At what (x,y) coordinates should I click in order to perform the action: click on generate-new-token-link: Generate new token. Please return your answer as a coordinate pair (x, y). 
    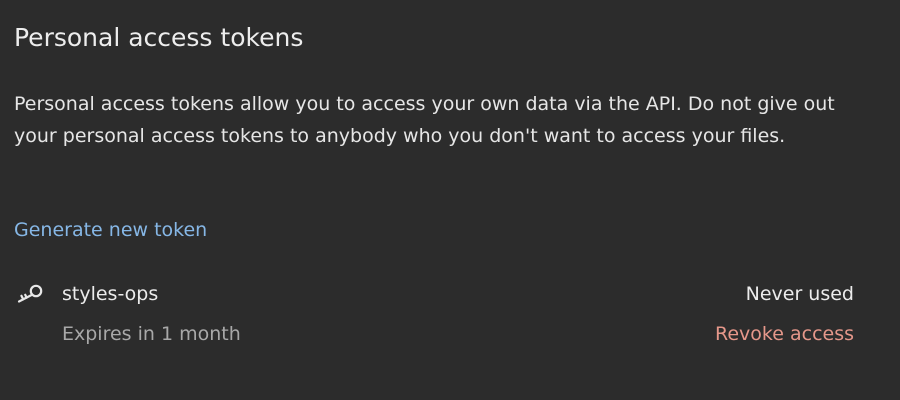
    Looking at the image, I should click on (110, 230).